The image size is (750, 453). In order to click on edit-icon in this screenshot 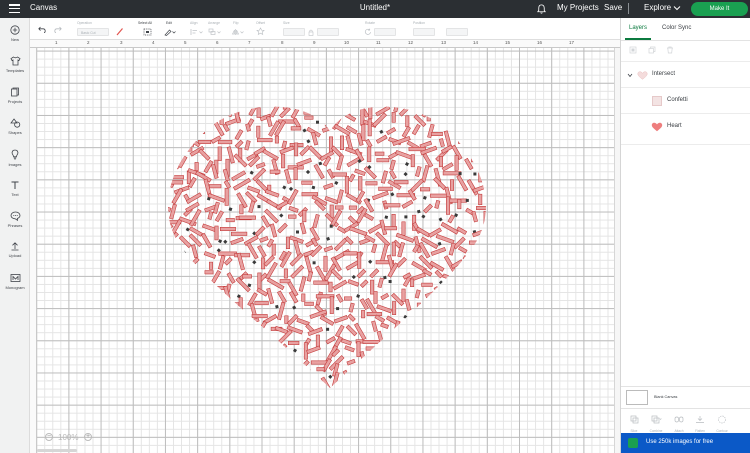, I will do `click(170, 32)`.